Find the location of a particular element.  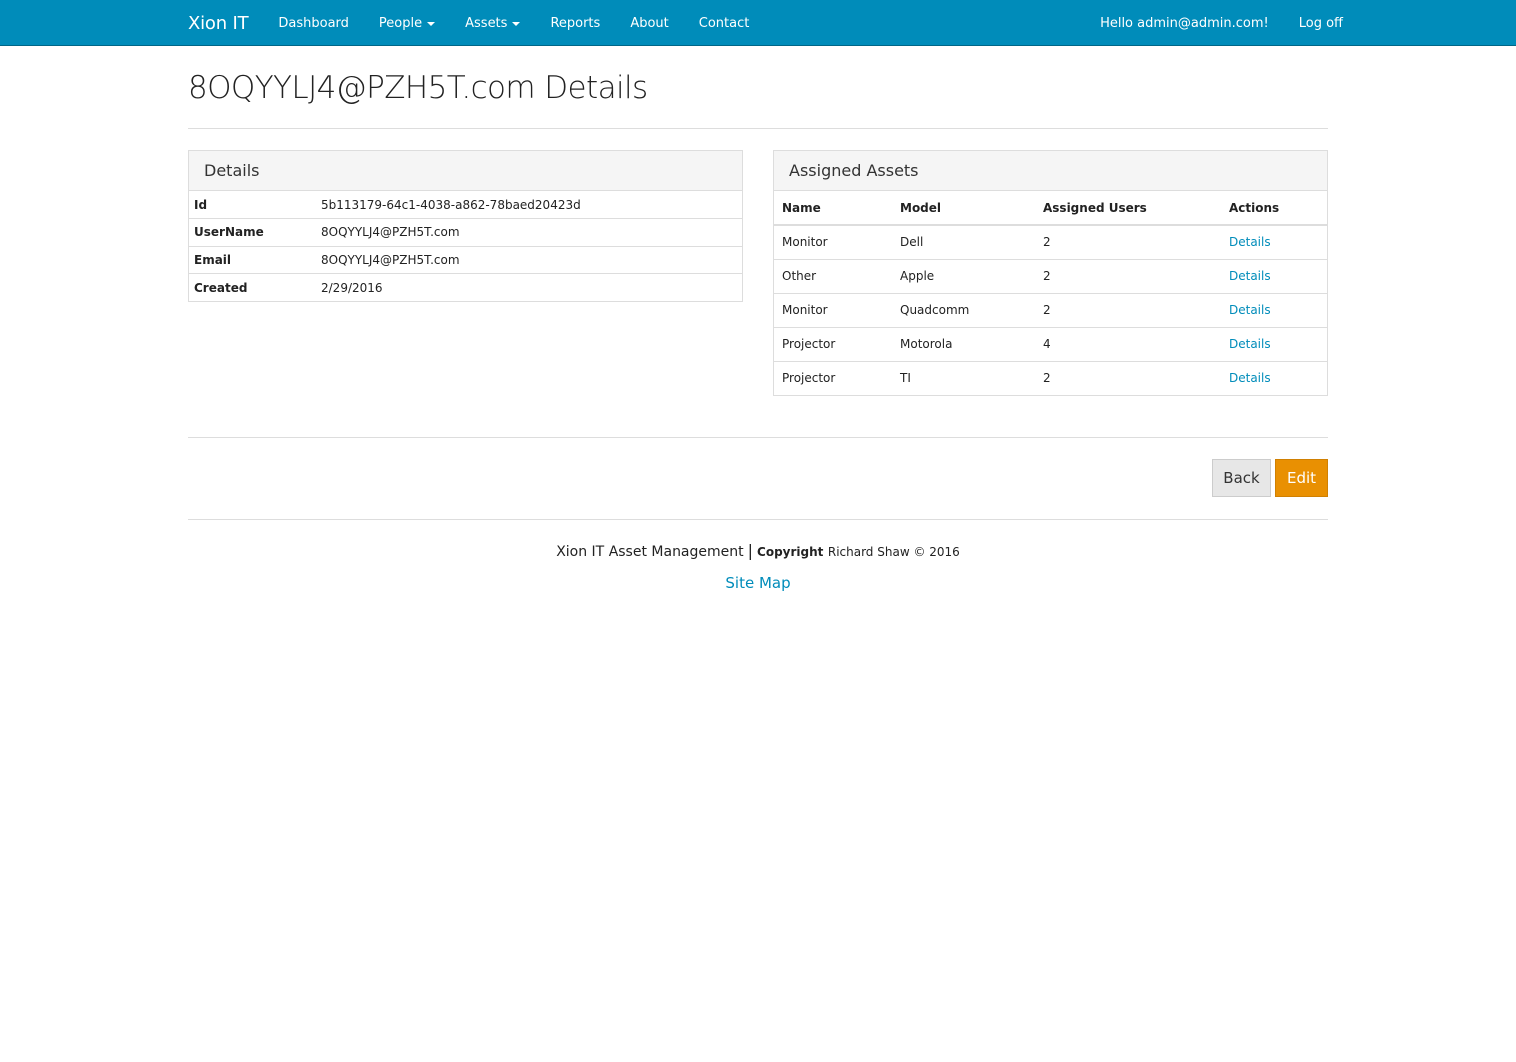

details-value: 5b113179-64c1-4038-a862-78baed20423d is located at coordinates (451, 204).